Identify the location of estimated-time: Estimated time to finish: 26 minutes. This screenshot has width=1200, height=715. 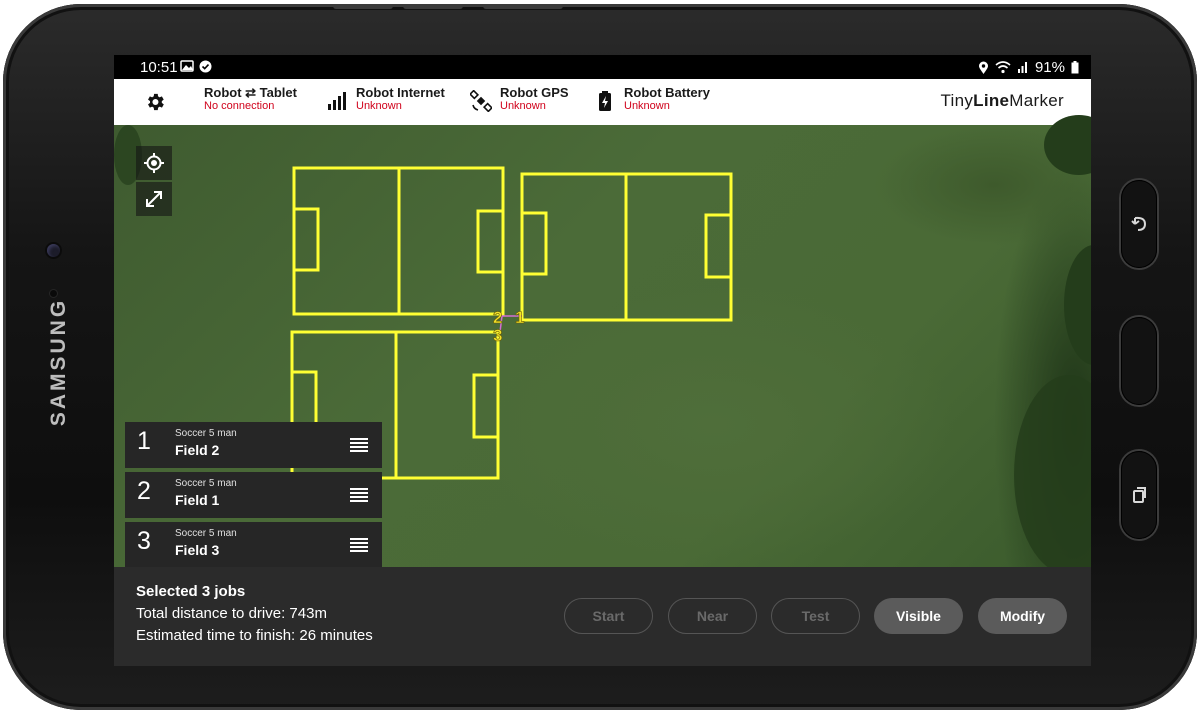
(254, 635).